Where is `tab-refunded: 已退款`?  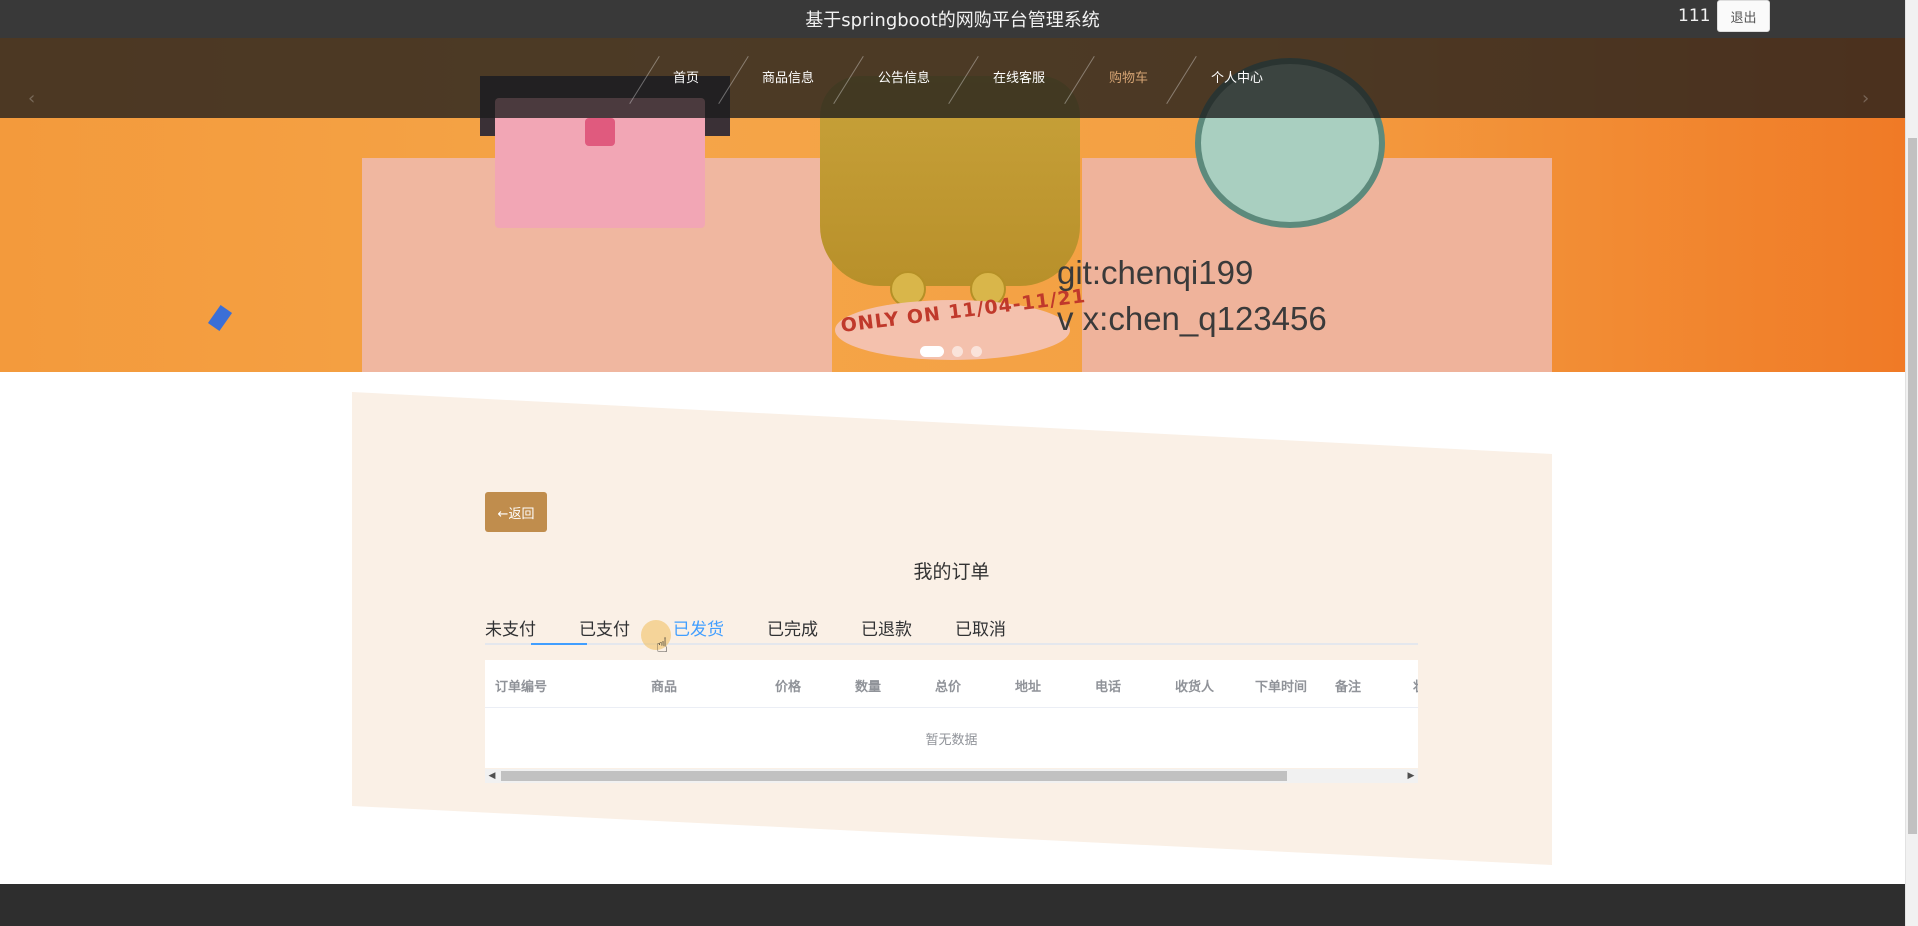 tab-refunded: 已退款 is located at coordinates (886, 627).